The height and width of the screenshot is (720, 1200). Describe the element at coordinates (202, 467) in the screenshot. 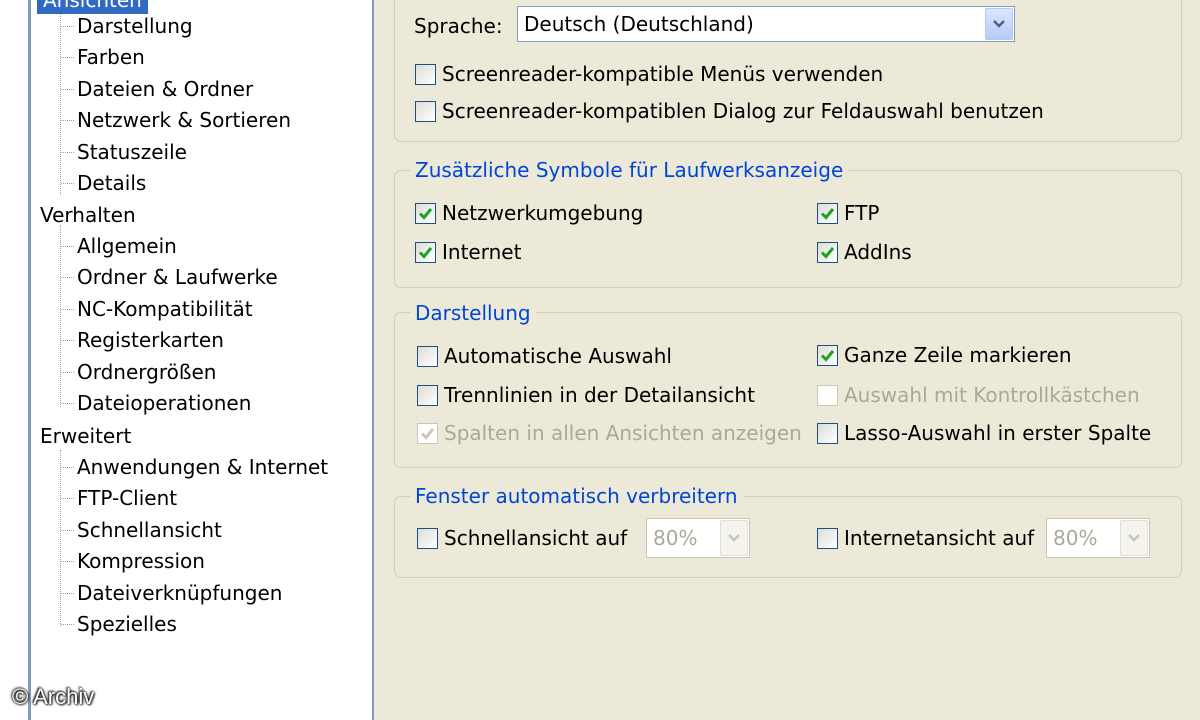

I see `tree-item: Anwendungen & Internet` at that location.